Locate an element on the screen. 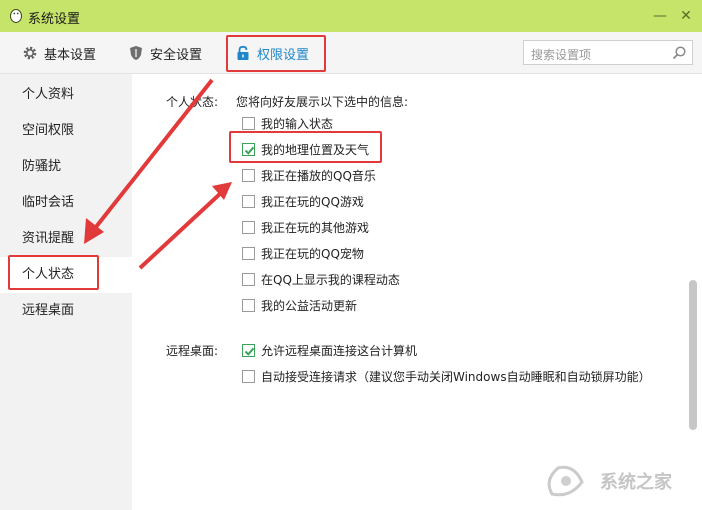 The height and width of the screenshot is (510, 702). shield-icon is located at coordinates (136, 53).